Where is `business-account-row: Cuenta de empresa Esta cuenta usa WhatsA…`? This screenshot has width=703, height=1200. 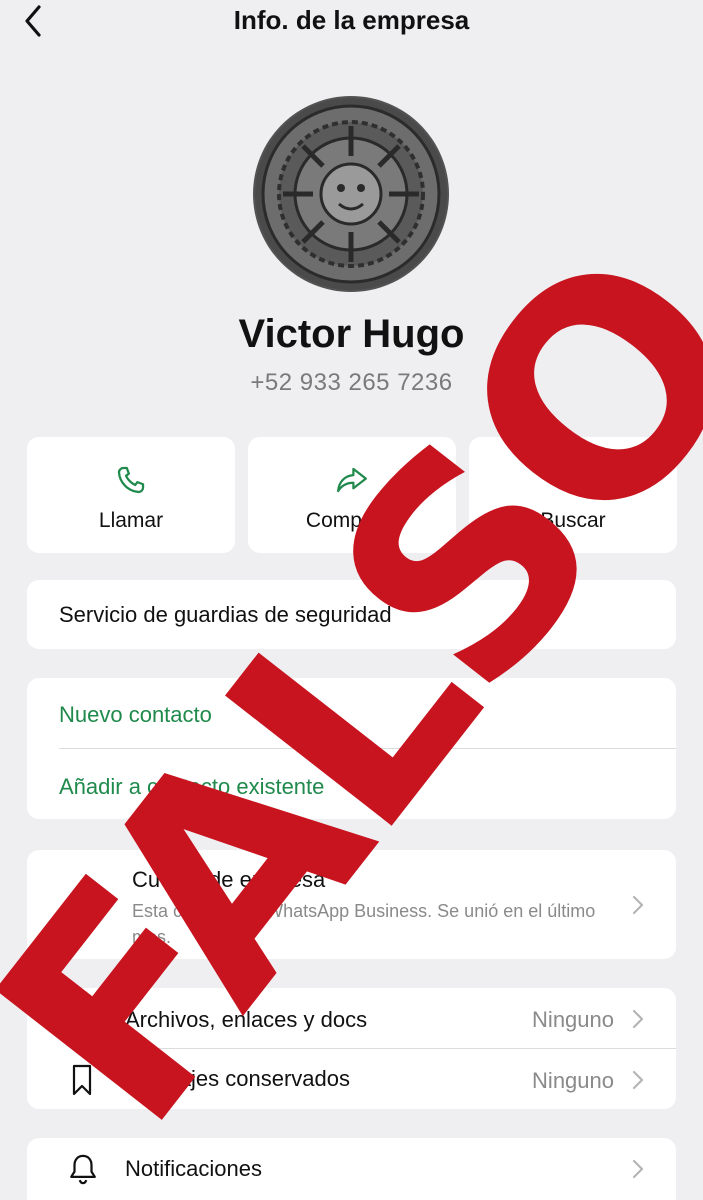
business-account-row: Cuenta de empresa Esta cuenta usa WhatsA… is located at coordinates (351, 904).